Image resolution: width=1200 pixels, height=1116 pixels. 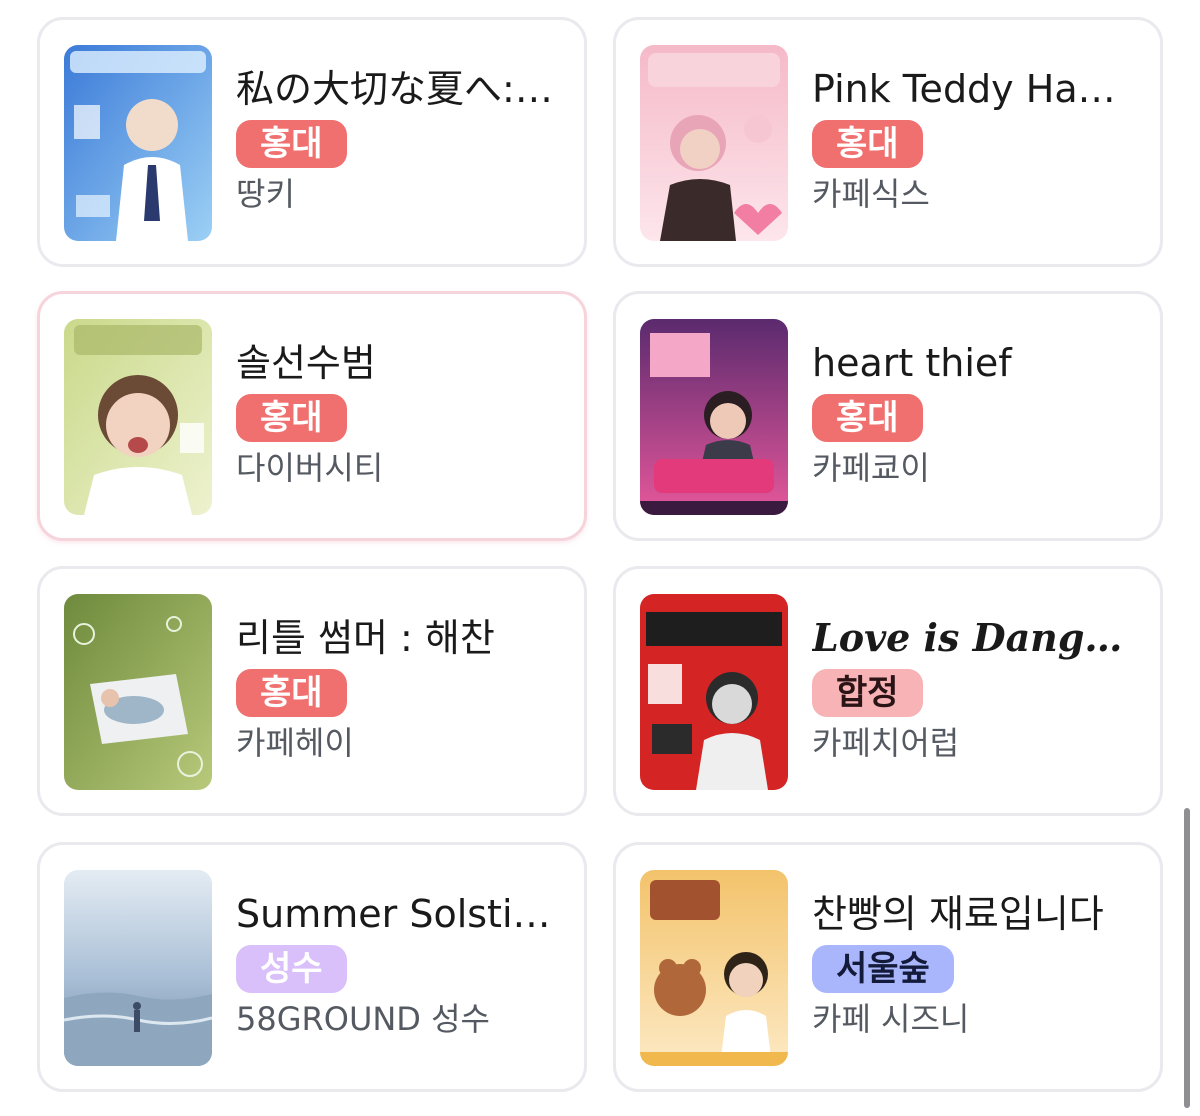 What do you see at coordinates (886, 743) in the screenshot?
I see `venue-name: 카페치어럽` at bounding box center [886, 743].